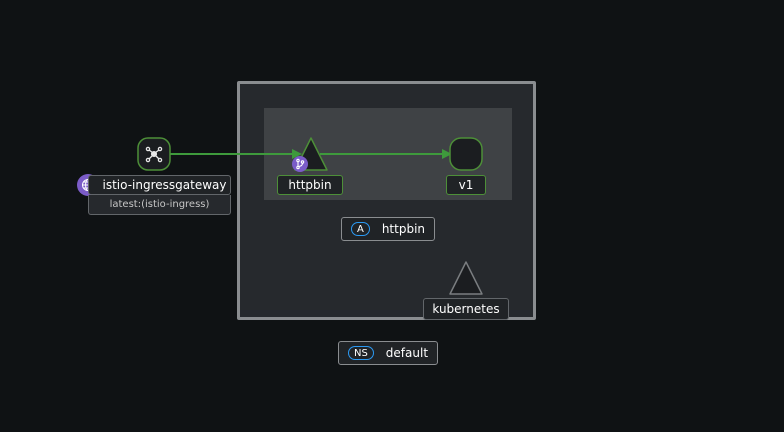 The height and width of the screenshot is (432, 784). I want to click on v1-workload-label: v1, so click(466, 185).